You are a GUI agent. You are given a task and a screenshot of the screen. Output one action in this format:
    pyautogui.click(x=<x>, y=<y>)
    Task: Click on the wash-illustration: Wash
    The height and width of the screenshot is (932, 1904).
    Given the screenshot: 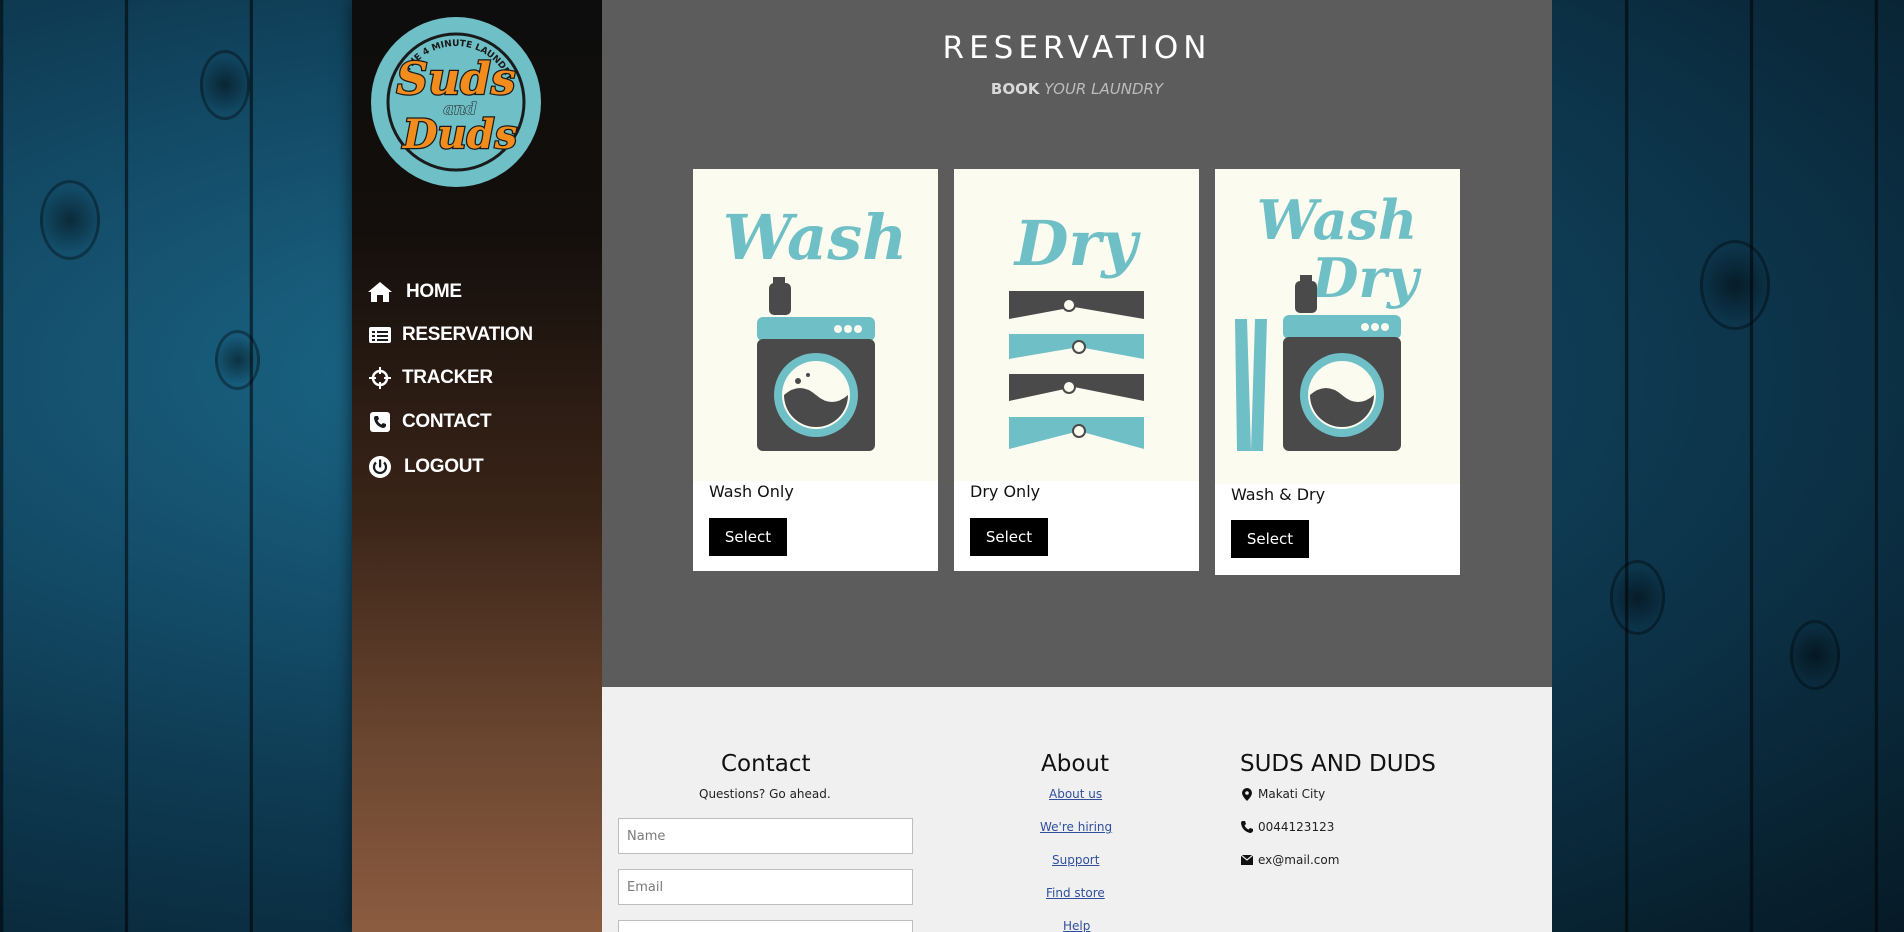 What is the action you would take?
    pyautogui.click(x=815, y=325)
    